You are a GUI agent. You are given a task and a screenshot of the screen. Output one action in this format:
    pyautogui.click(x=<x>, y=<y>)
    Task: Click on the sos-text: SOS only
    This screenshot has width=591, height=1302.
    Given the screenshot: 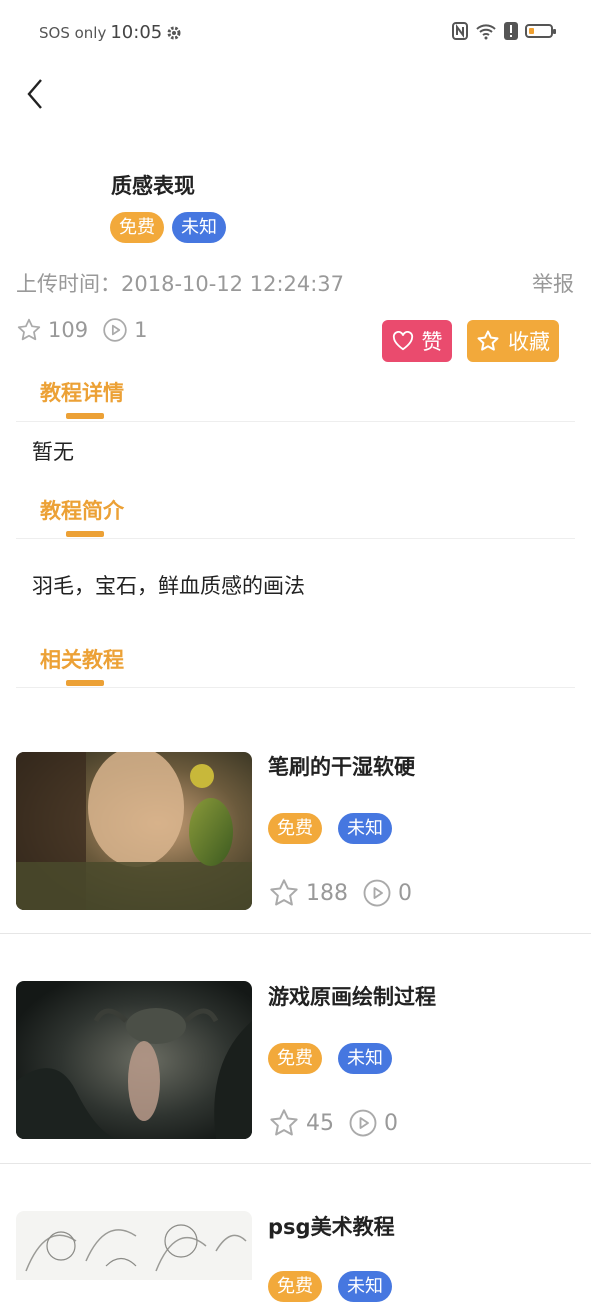 What is the action you would take?
    pyautogui.click(x=73, y=32)
    